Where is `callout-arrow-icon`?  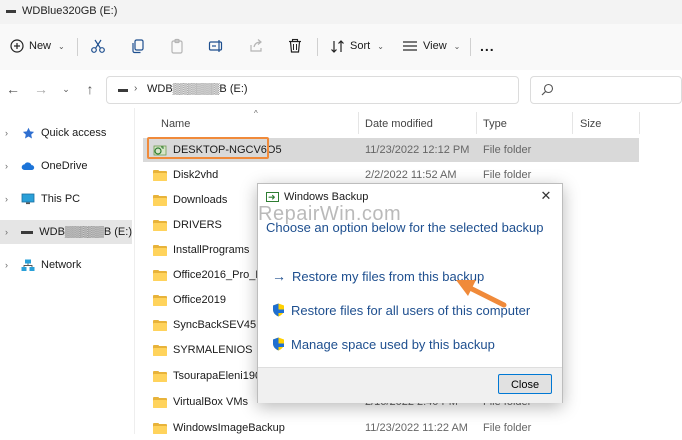
callout-arrow-icon is located at coordinates (481, 294).